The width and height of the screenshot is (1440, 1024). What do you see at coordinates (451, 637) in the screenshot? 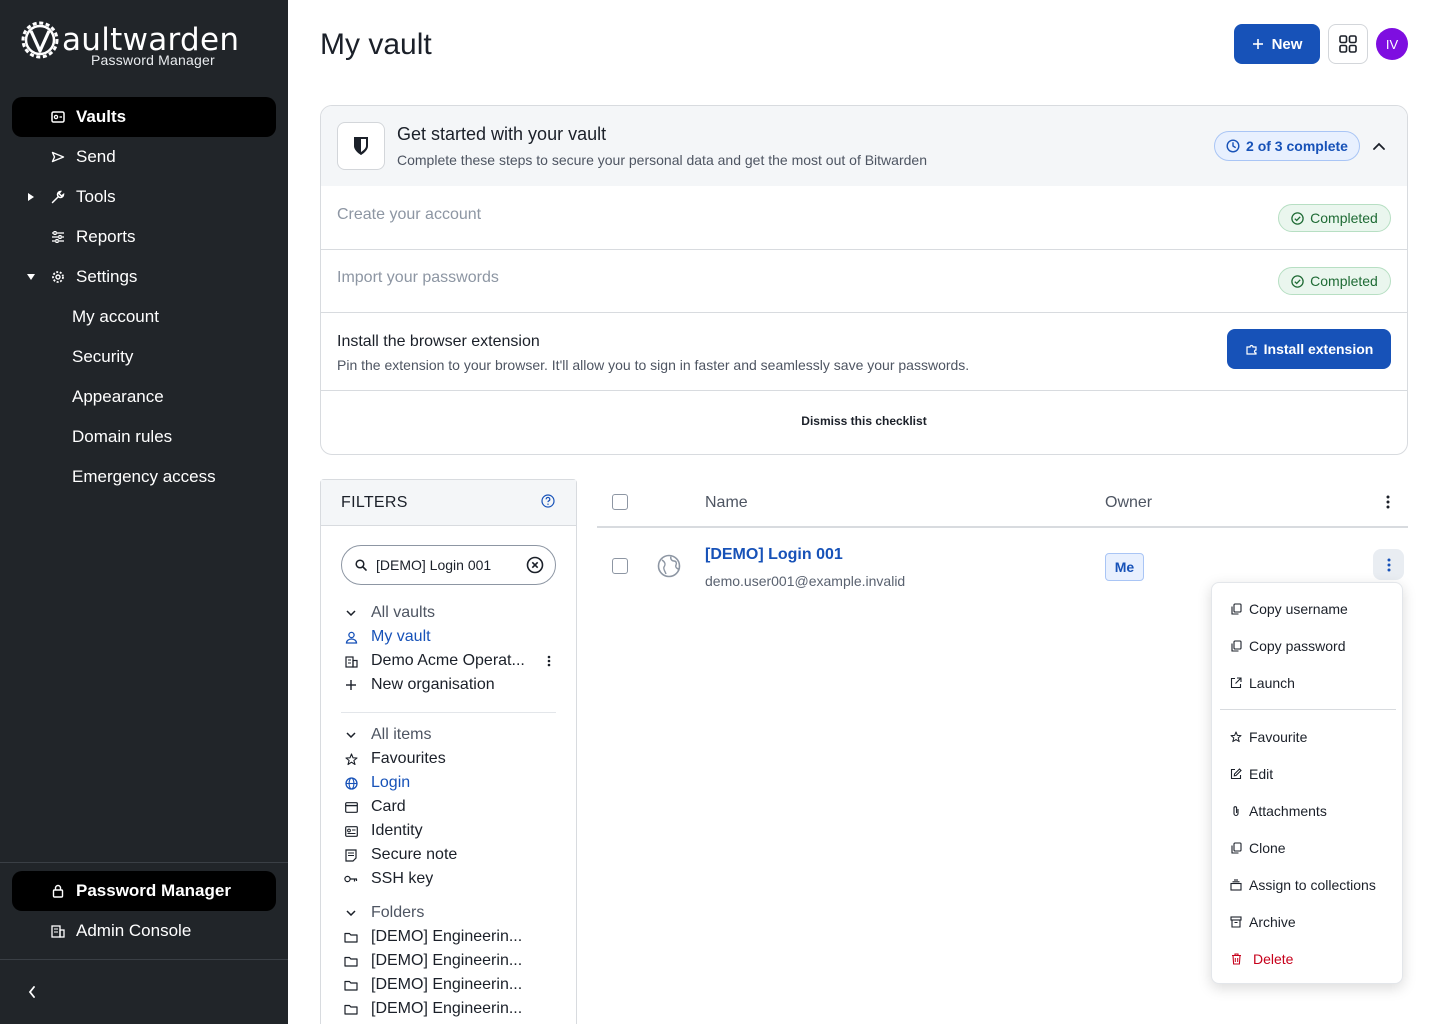
I see `filter-my-vault: My vault` at bounding box center [451, 637].